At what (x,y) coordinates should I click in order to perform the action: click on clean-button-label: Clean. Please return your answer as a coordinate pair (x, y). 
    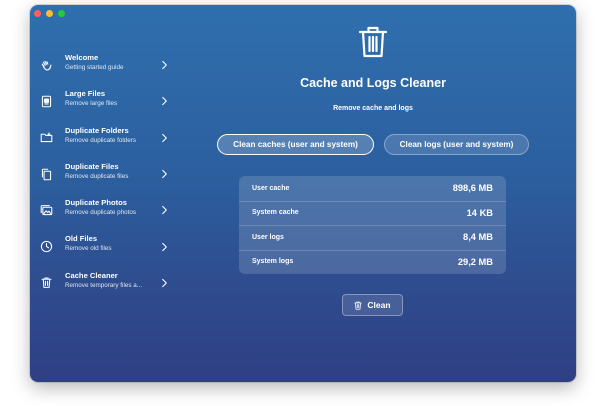
    Looking at the image, I should click on (379, 305).